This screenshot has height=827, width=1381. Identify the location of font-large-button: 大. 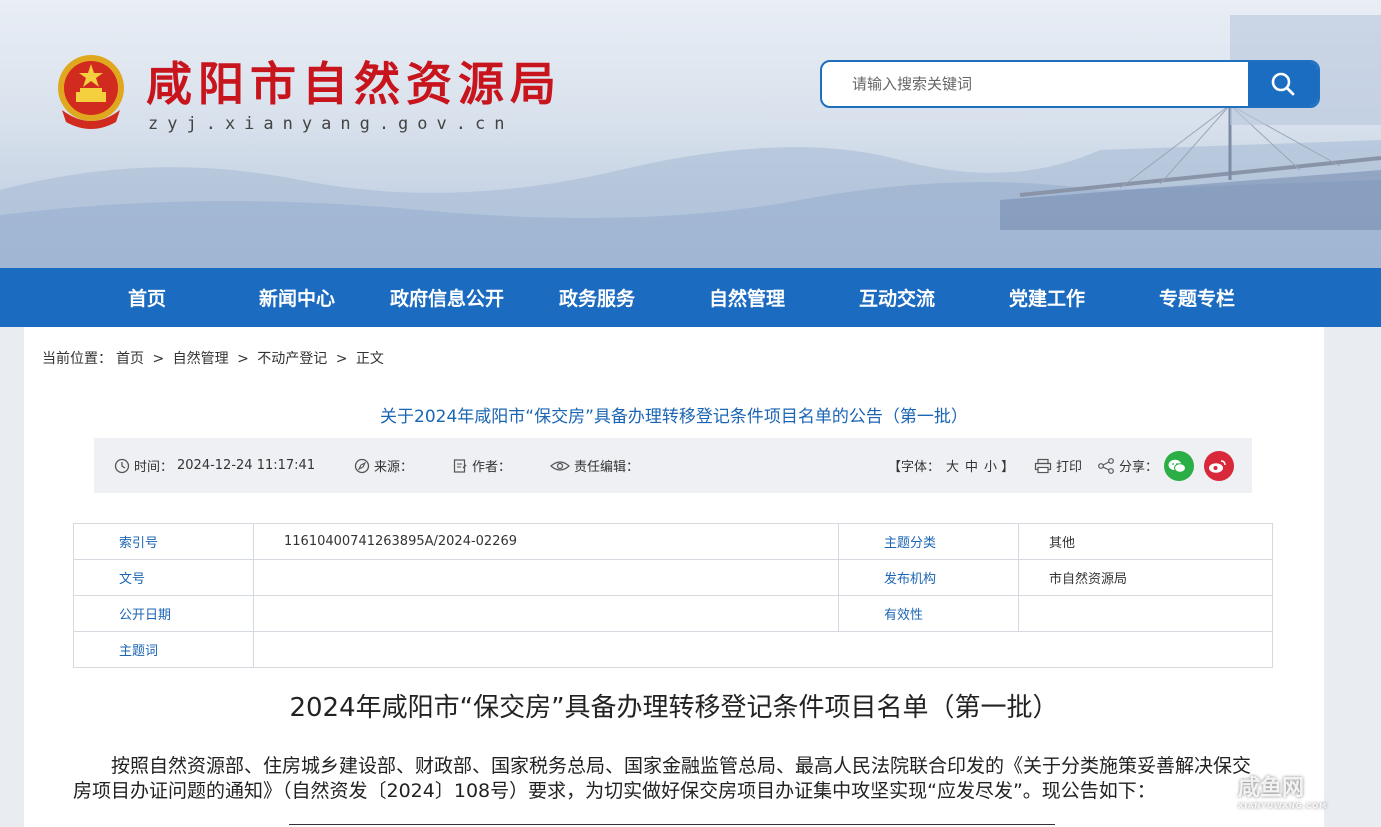
(952, 465).